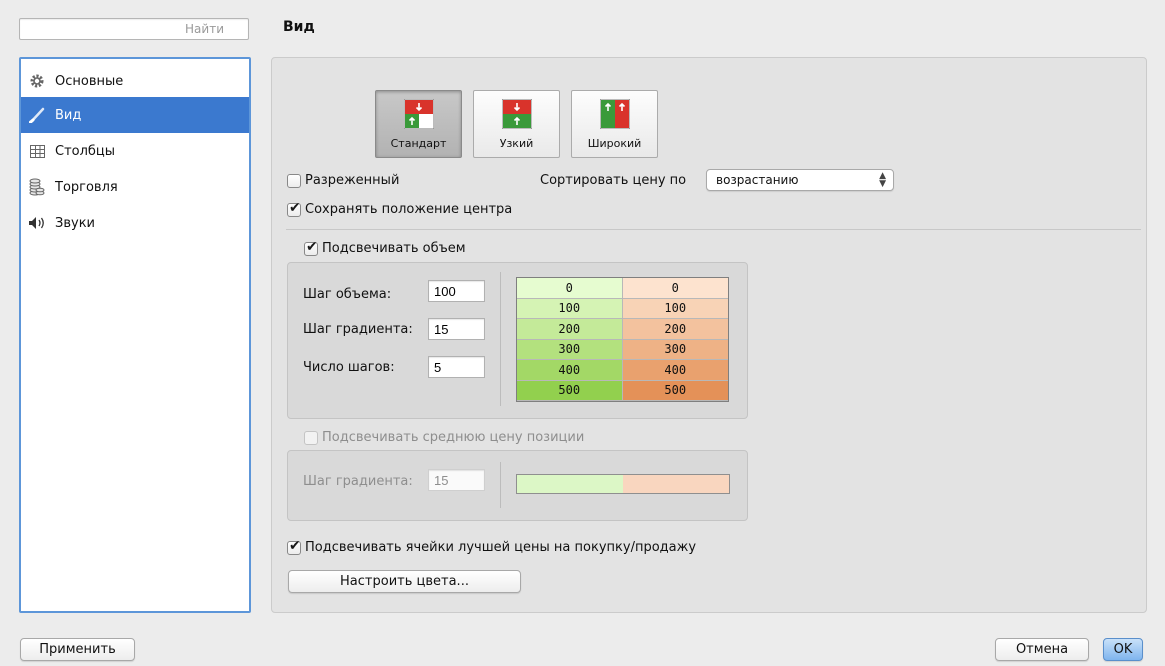  Describe the element at coordinates (456, 329) in the screenshot. I see `gradient-step-input` at that location.